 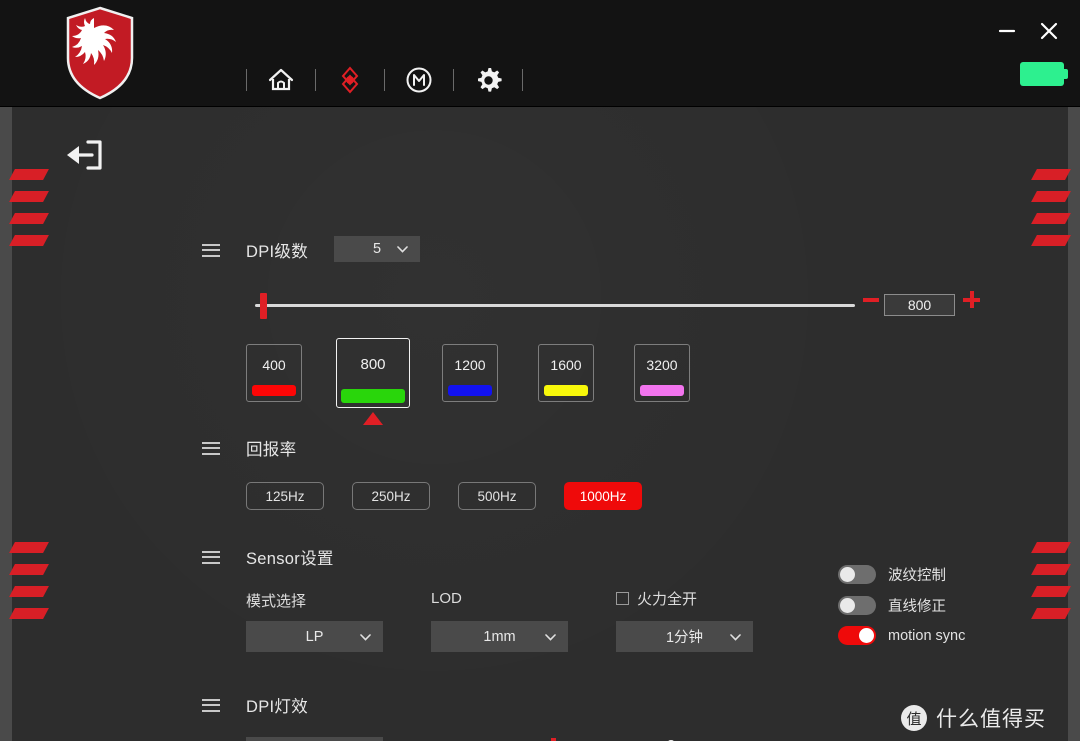 I want to click on section-title-dpi-levels: DPI级数, so click(x=277, y=252).